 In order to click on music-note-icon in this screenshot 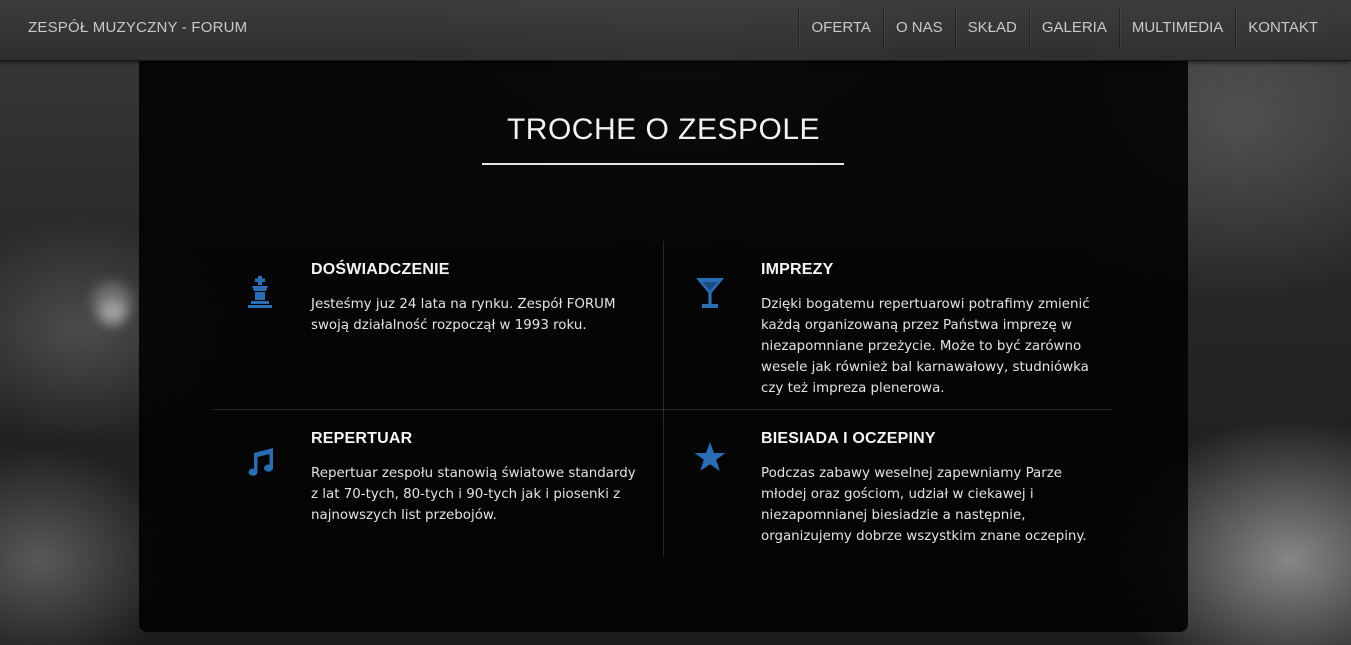, I will do `click(260, 461)`.